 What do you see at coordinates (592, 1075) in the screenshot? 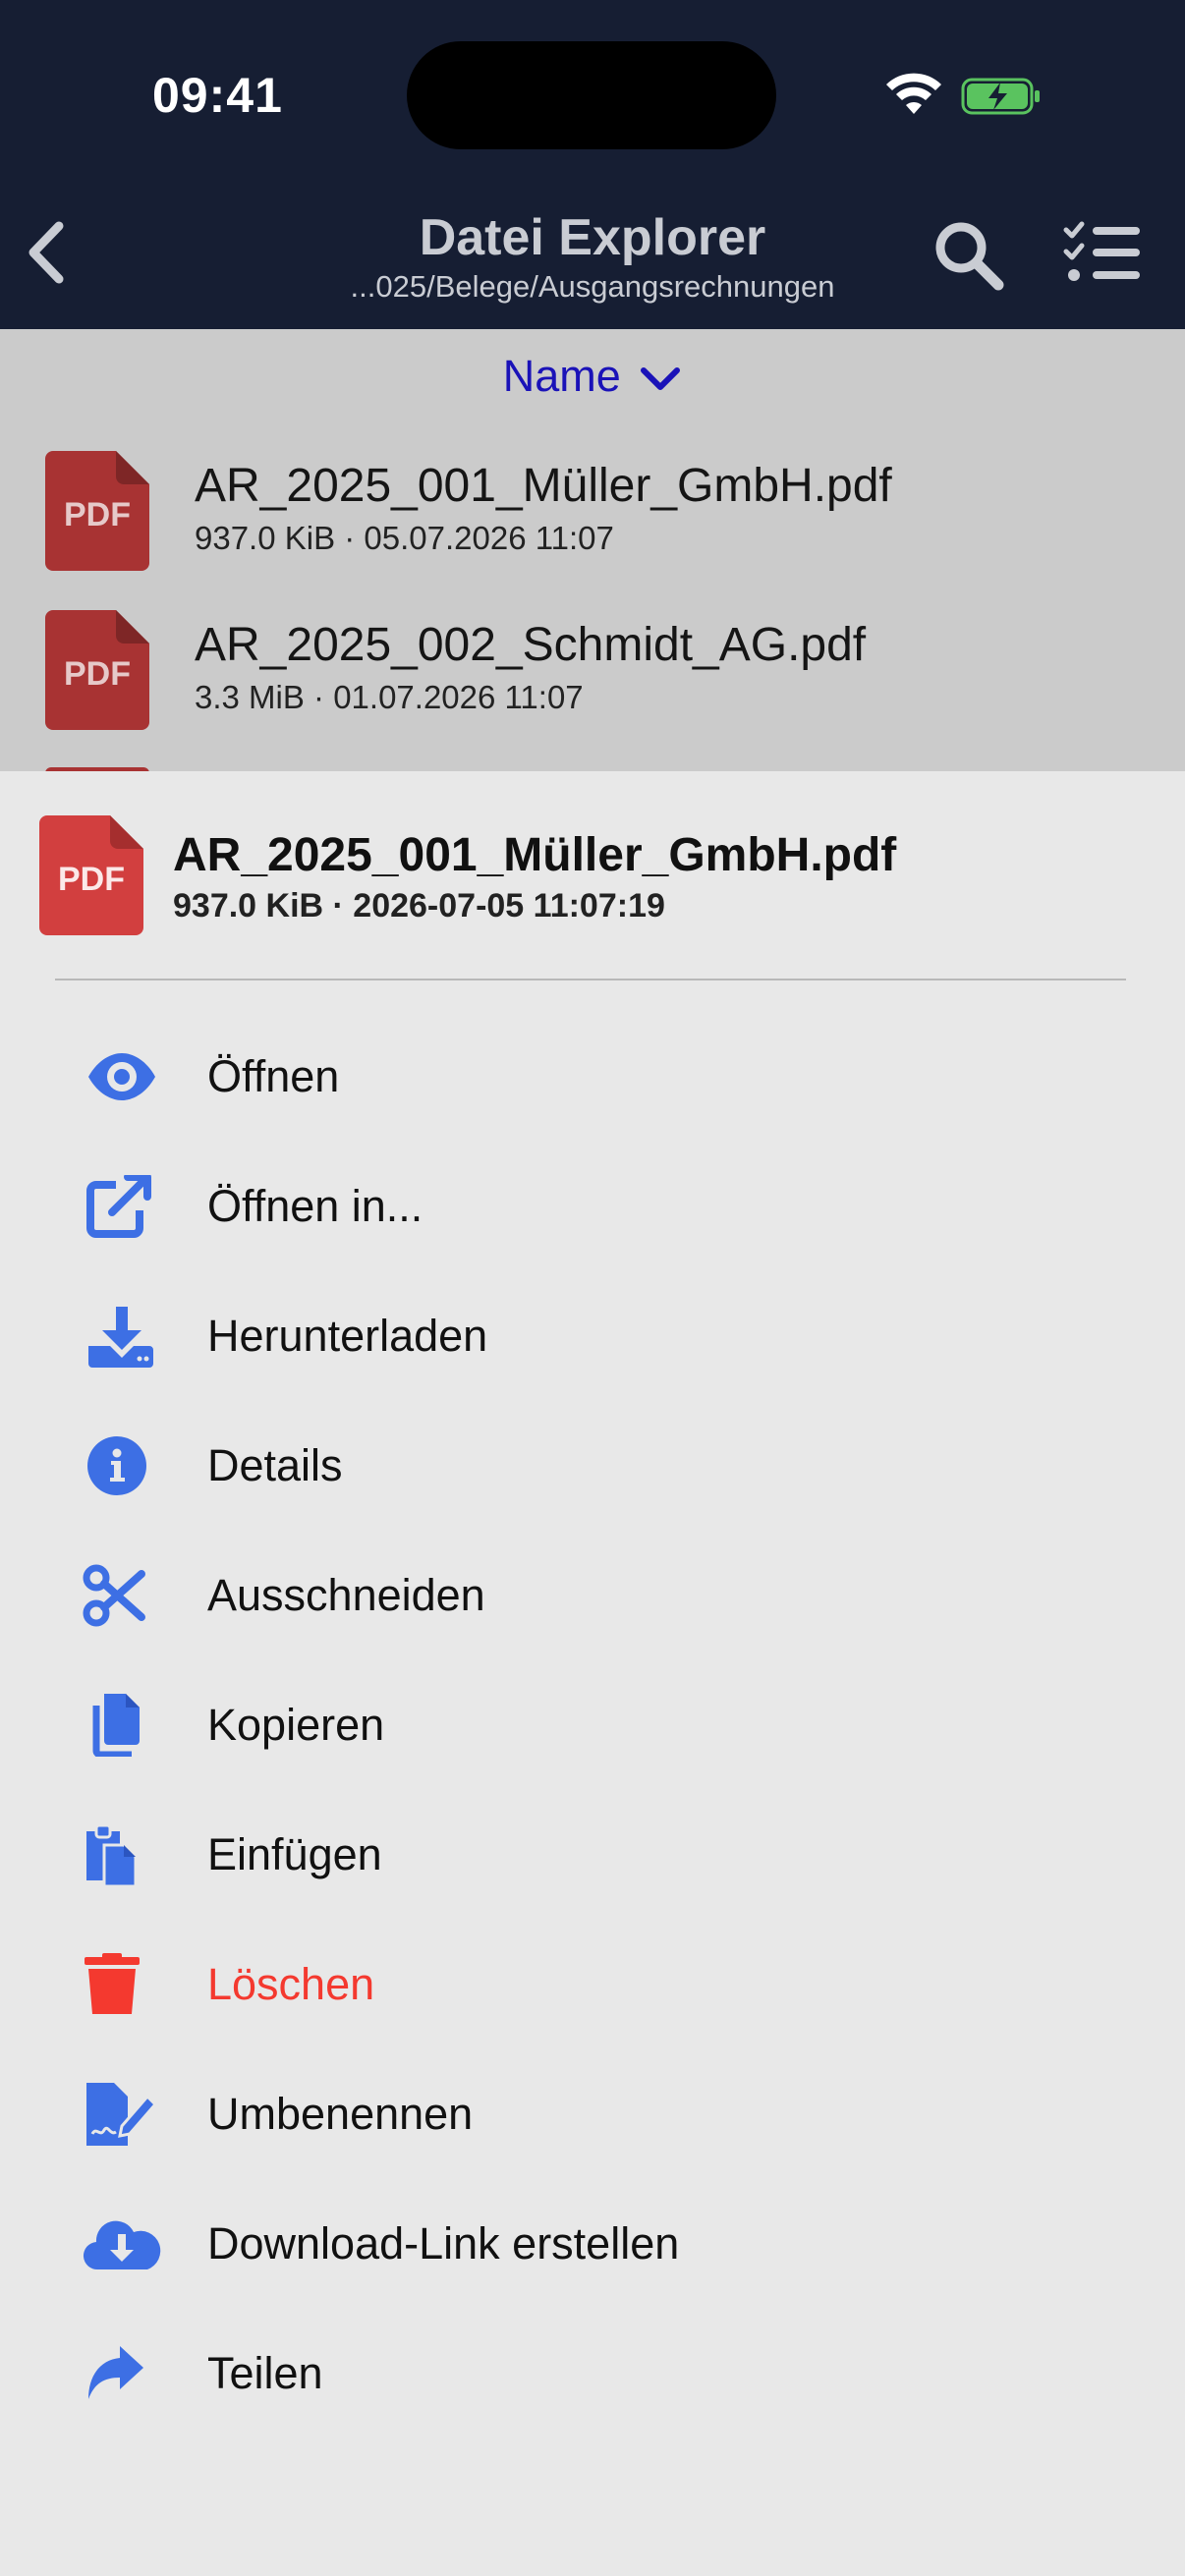
I see `open-button: Öffnen` at bounding box center [592, 1075].